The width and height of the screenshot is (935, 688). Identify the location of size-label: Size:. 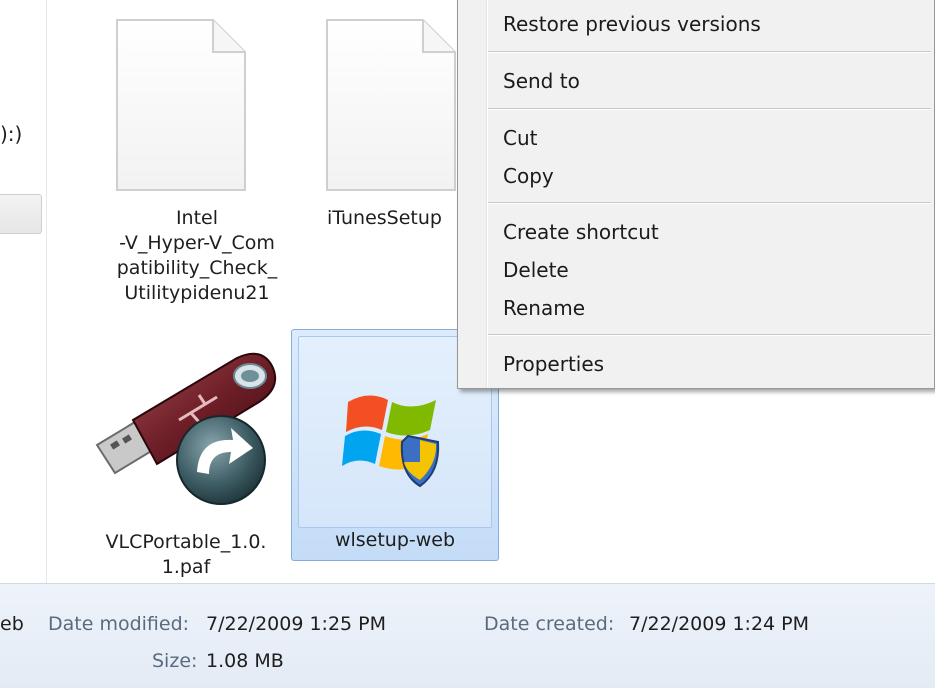
(175, 661).